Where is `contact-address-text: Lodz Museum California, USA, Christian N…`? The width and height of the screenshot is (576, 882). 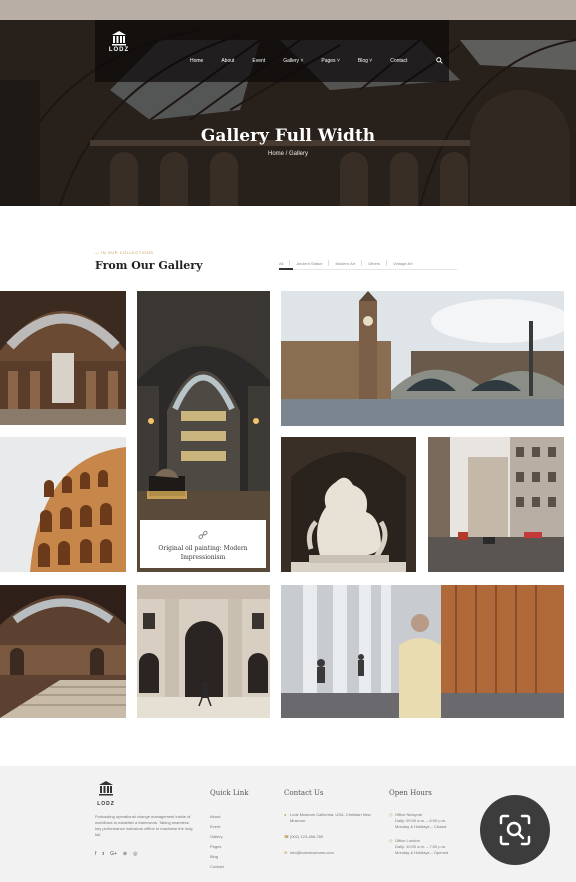
contact-address-text: Lodz Museum California, USA, Christian N… is located at coordinates (330, 817).